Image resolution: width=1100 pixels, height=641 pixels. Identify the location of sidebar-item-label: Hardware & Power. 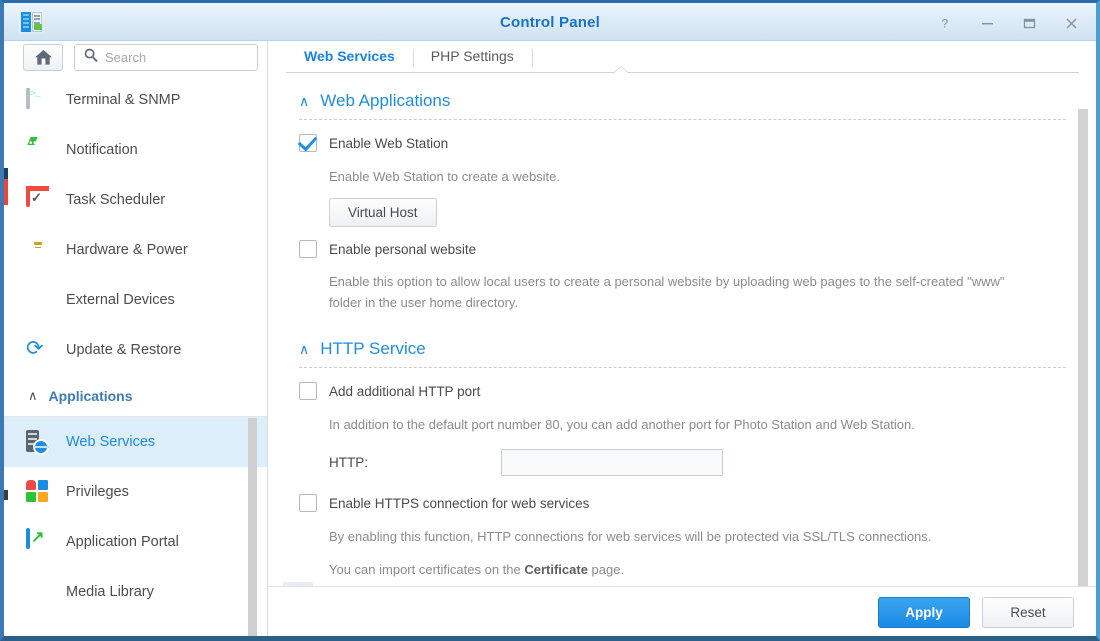
(127, 250).